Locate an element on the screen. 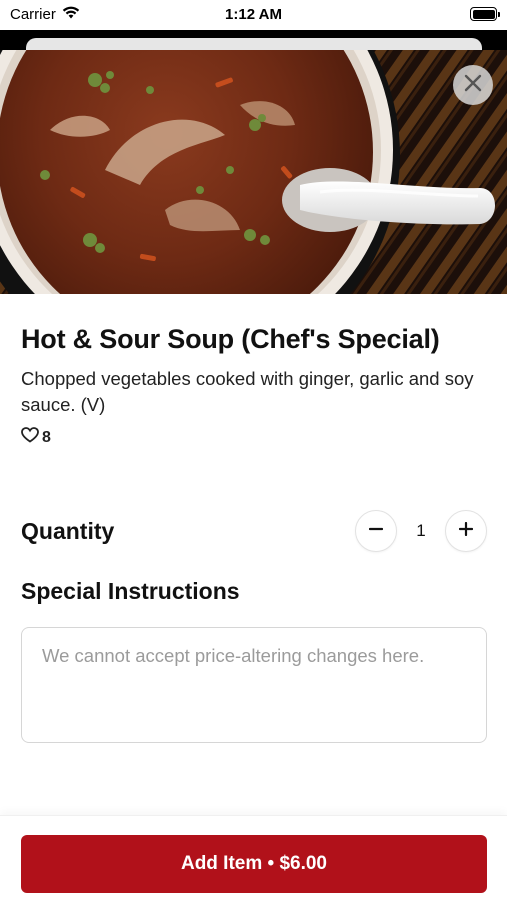 This screenshot has height=900, width=507. status-time: 1:12 AM is located at coordinates (253, 14).